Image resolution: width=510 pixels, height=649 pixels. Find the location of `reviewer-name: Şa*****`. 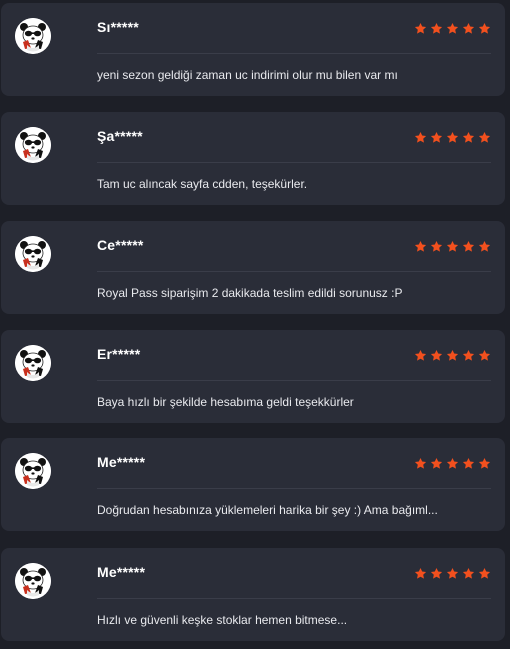

reviewer-name: Şa***** is located at coordinates (120, 136).